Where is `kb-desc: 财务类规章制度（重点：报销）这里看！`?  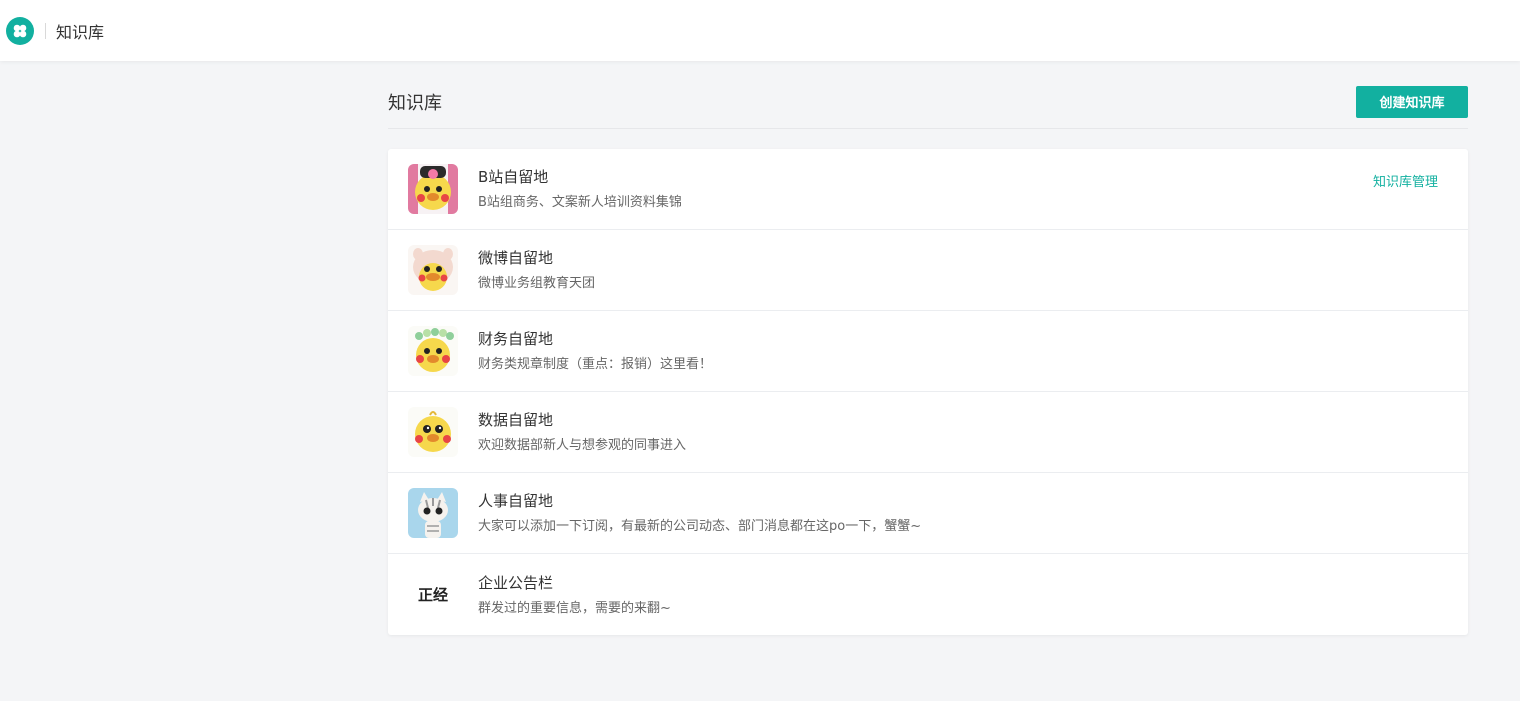
kb-desc: 财务类规章制度（重点：报销）这里看！ is located at coordinates (595, 364).